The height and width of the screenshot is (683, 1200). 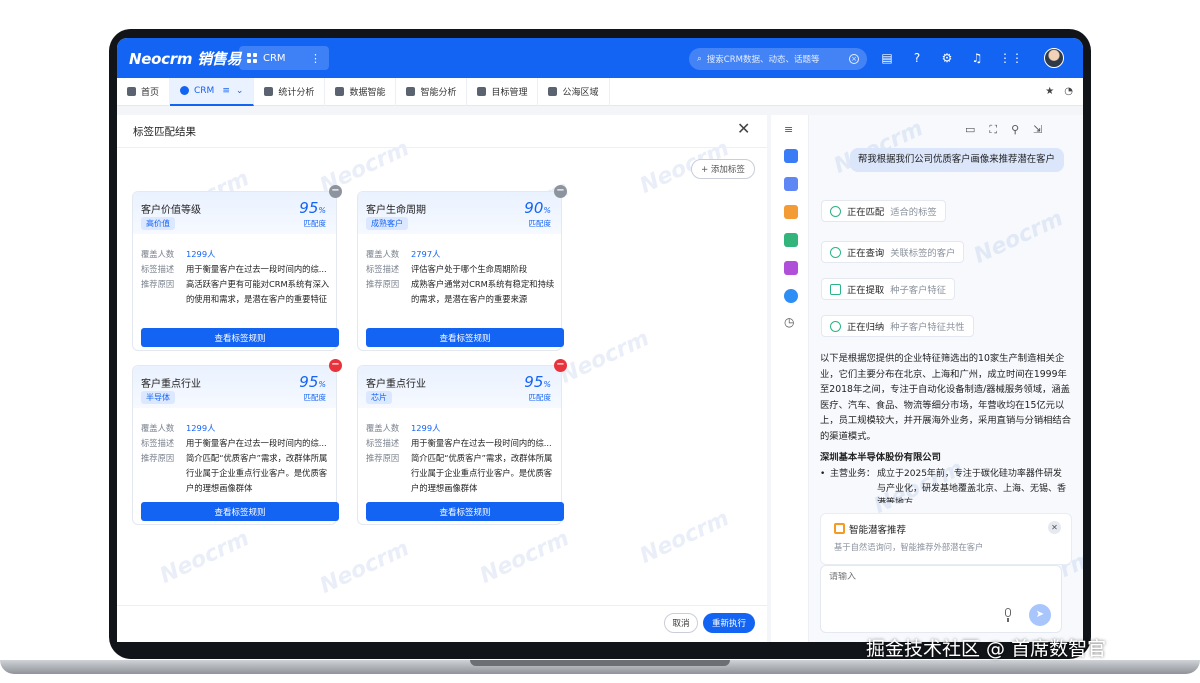 I want to click on cancel-button: 取消, so click(x=681, y=623).